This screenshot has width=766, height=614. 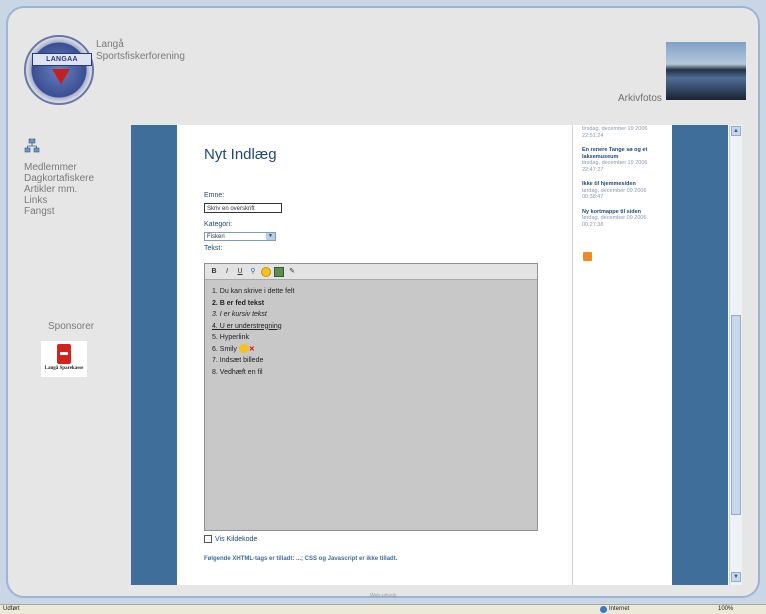 I want to click on view-source-row: Vis Kildekode, so click(x=230, y=539).